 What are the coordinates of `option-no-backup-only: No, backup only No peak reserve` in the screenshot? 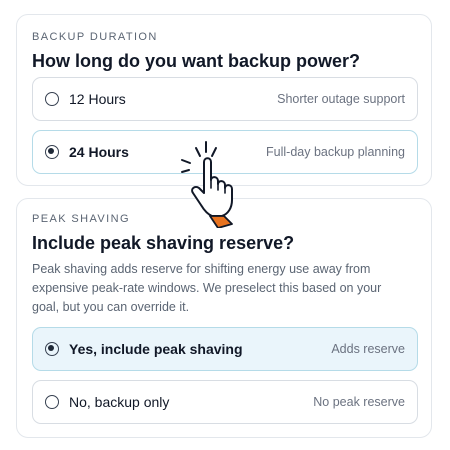 It's located at (225, 402).